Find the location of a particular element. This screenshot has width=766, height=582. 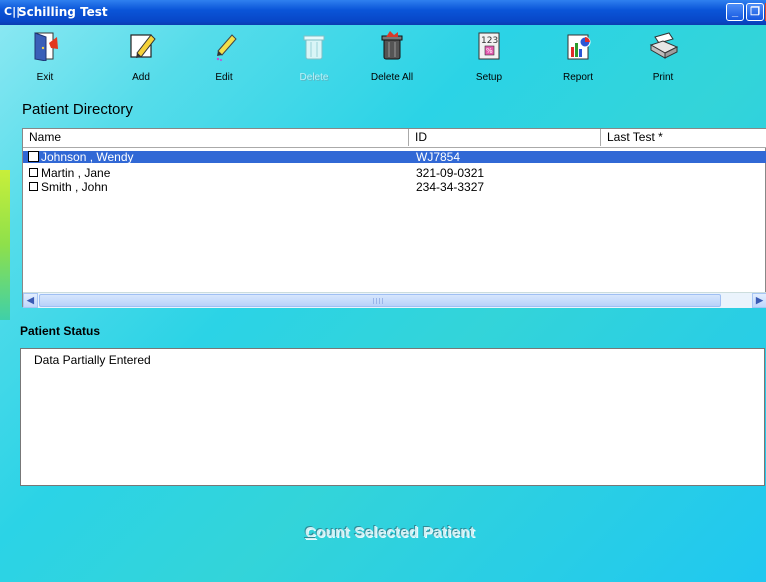

patient-id: 234-34-3327 is located at coordinates (450, 187).